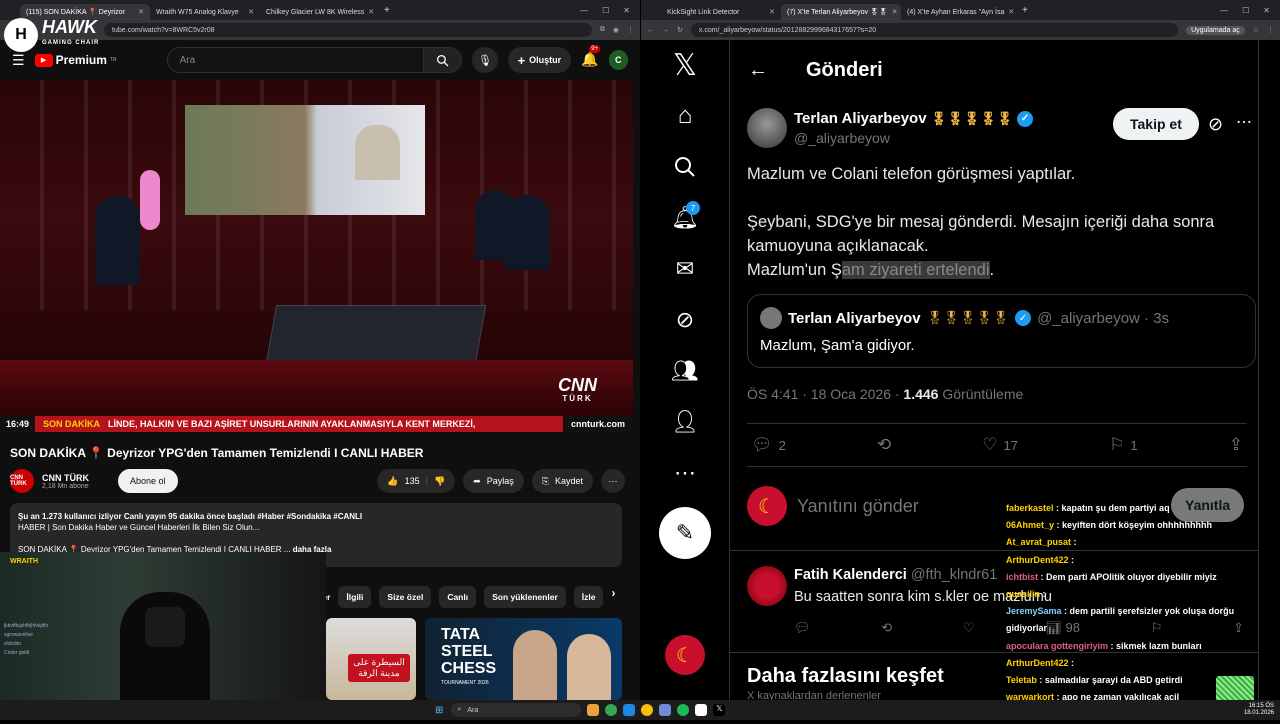 This screenshot has width=1280, height=724. I want to click on post-button: ✎, so click(685, 533).